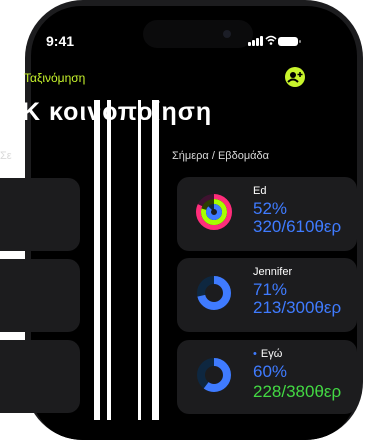 The image size is (379, 440). Describe the element at coordinates (221, 156) in the screenshot. I see `date-range-label: Σήμερα / Εβδομάδα` at that location.